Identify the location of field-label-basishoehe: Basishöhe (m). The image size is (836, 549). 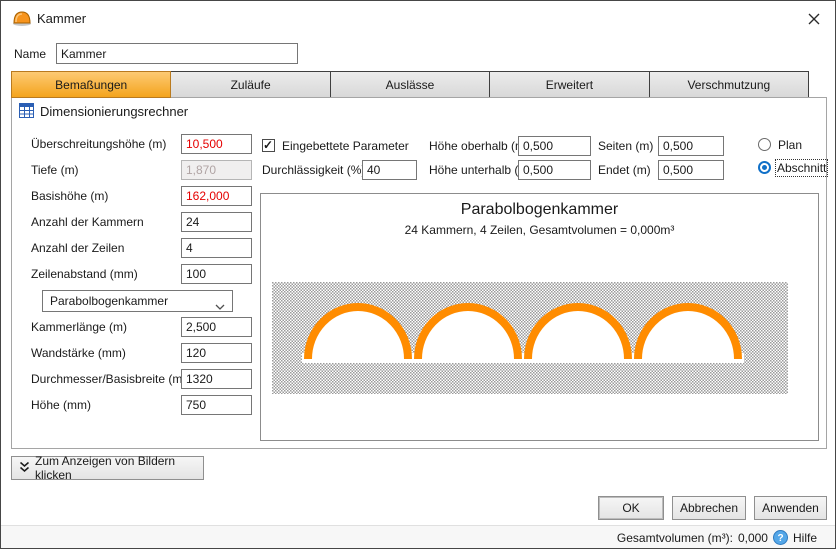
(70, 196).